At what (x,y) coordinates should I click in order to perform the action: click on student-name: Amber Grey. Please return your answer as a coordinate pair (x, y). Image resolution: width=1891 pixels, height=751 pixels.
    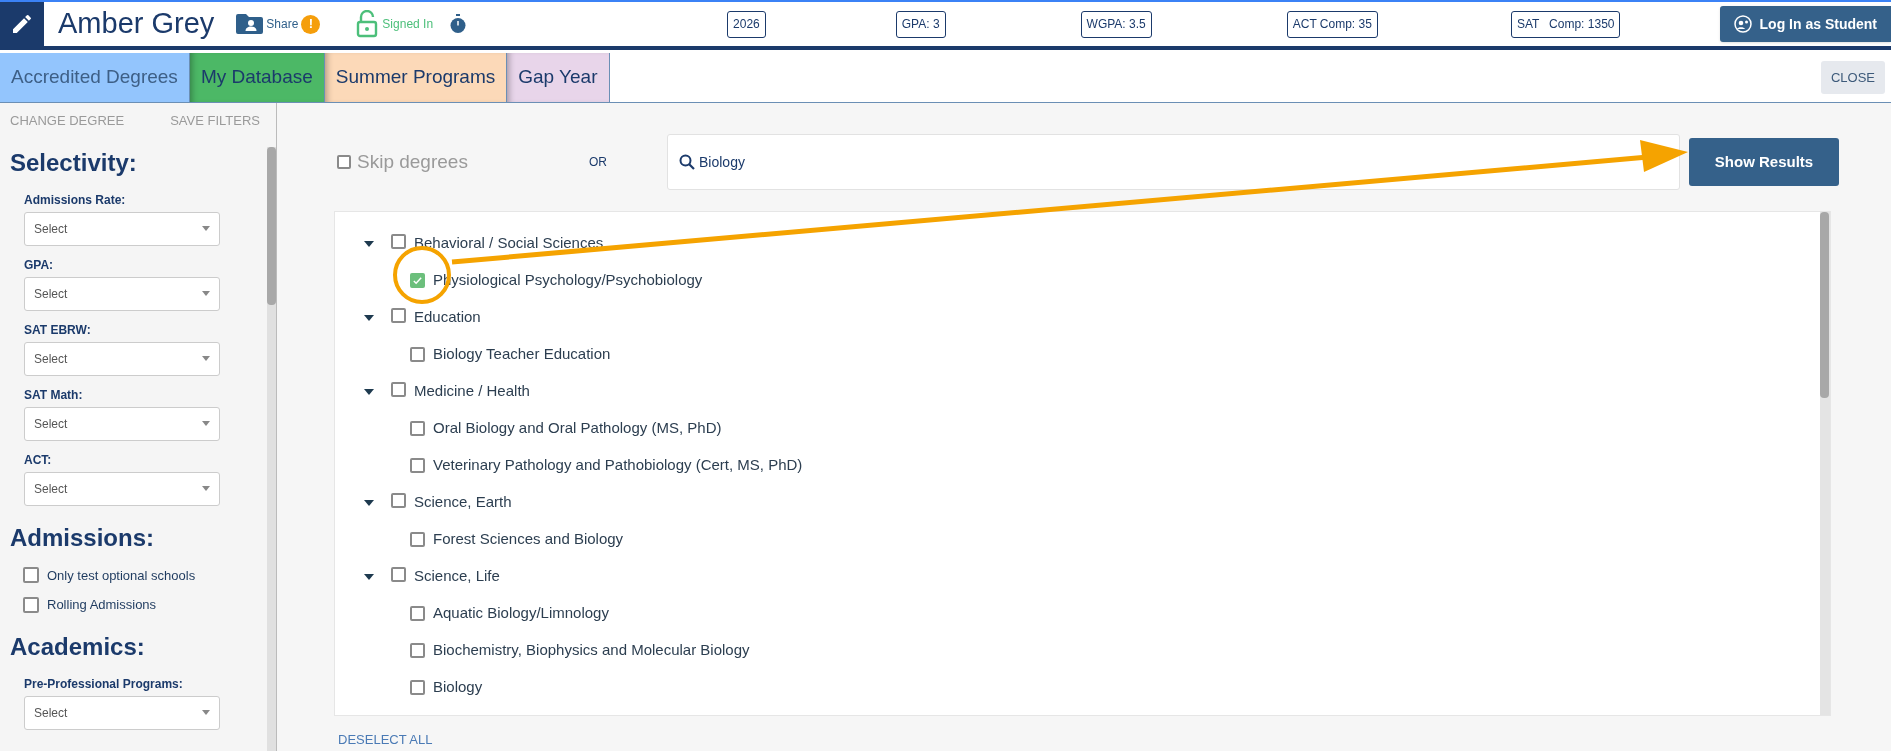
    Looking at the image, I should click on (136, 24).